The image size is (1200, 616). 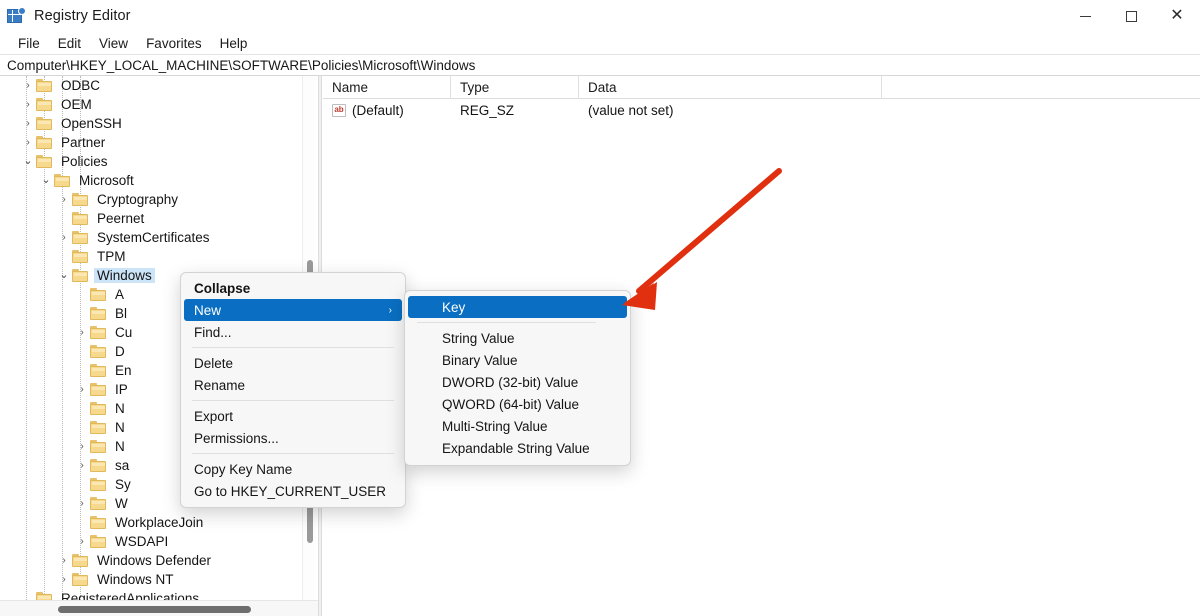 What do you see at coordinates (150, 142) in the screenshot?
I see `tree-item: › Partner` at bounding box center [150, 142].